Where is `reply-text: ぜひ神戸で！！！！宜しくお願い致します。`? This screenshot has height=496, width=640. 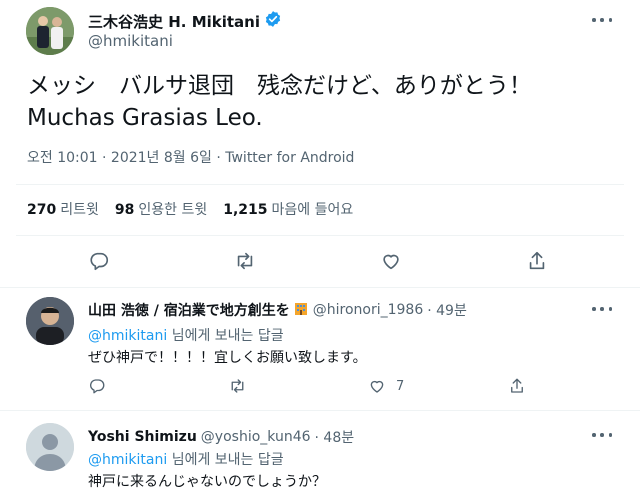 reply-text: ぜひ神戸で！！！！宜しくお願い致します。 is located at coordinates (227, 358).